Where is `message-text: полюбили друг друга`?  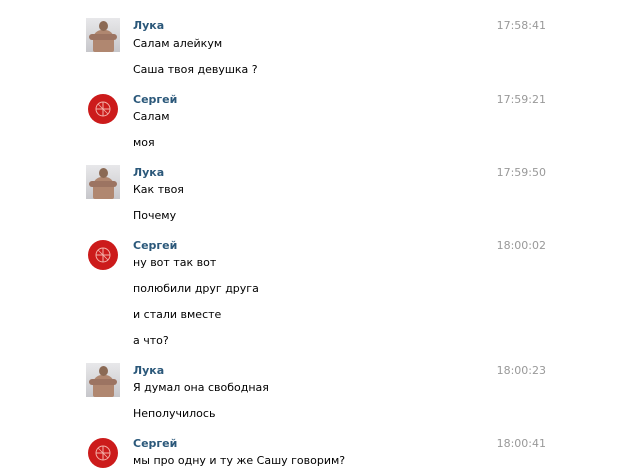
message-text: полюбили друг друга is located at coordinates (196, 288).